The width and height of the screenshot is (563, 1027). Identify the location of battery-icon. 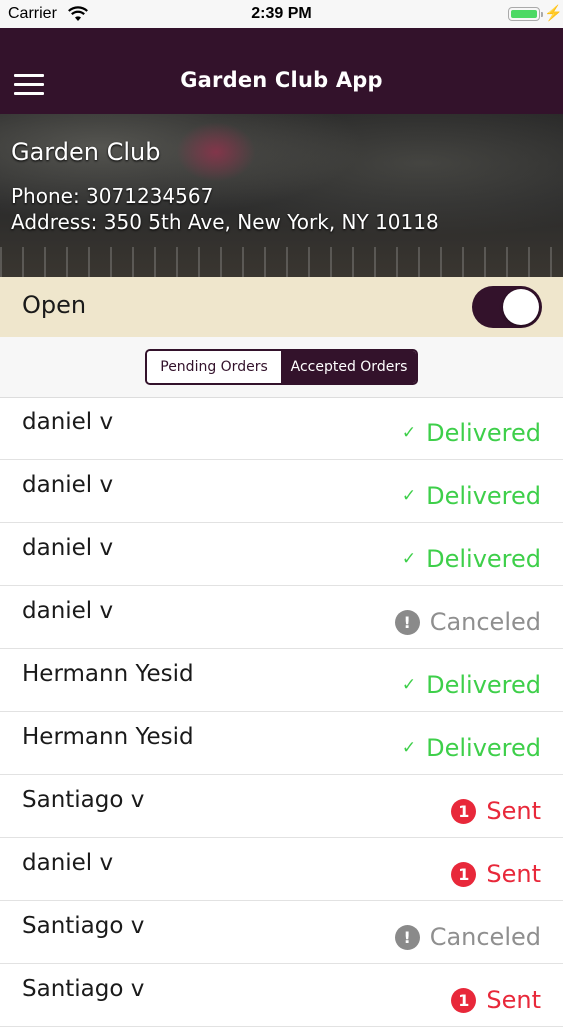
(525, 14).